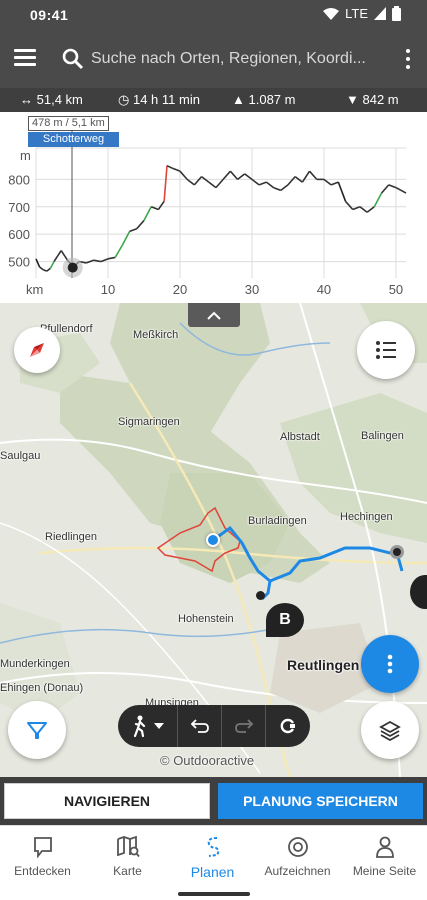 This screenshot has height=900, width=427. I want to click on y-tick-label: 500, so click(19, 262).